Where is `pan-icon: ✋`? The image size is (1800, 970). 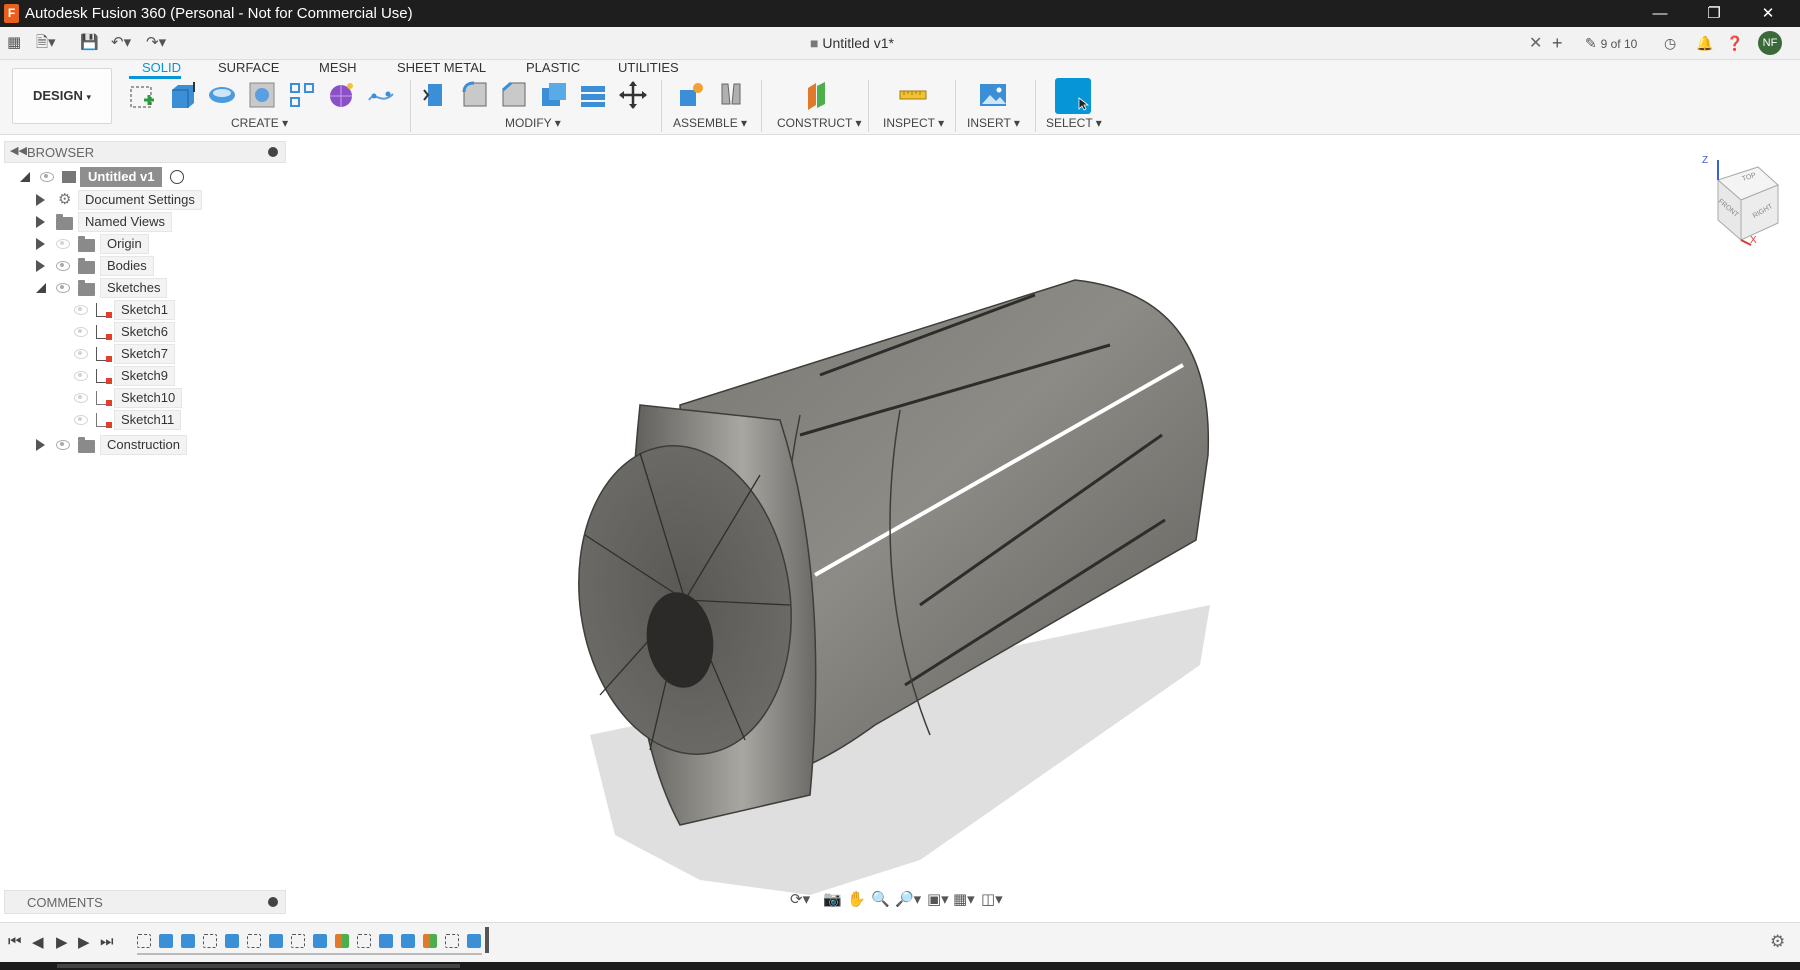
pan-icon: ✋ is located at coordinates (856, 899).